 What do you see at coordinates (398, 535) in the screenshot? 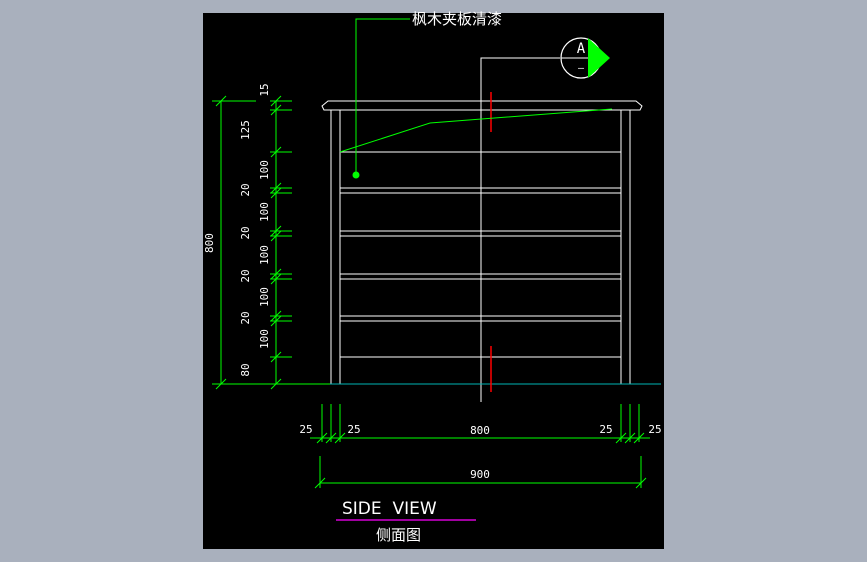
I see `title-chinese: 侧面图` at bounding box center [398, 535].